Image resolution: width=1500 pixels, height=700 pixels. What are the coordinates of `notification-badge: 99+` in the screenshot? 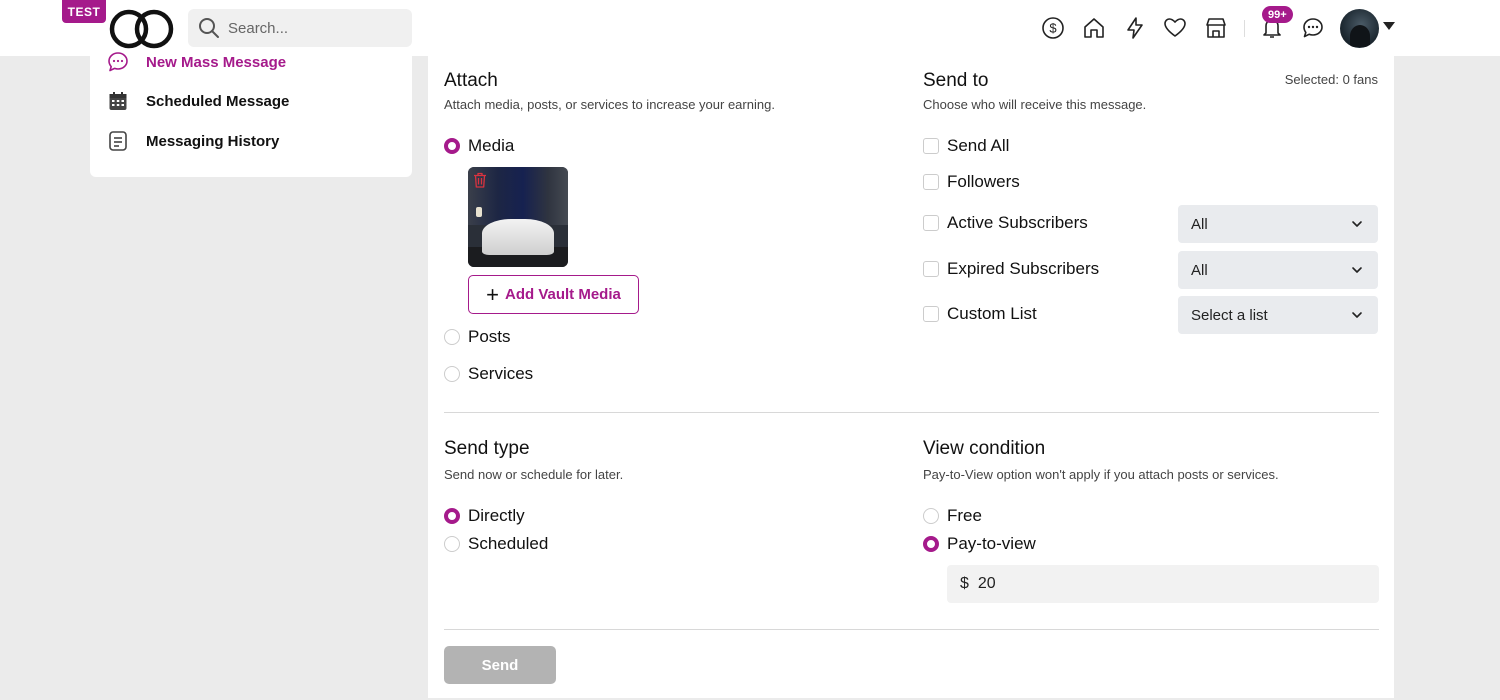 It's located at (1277, 14).